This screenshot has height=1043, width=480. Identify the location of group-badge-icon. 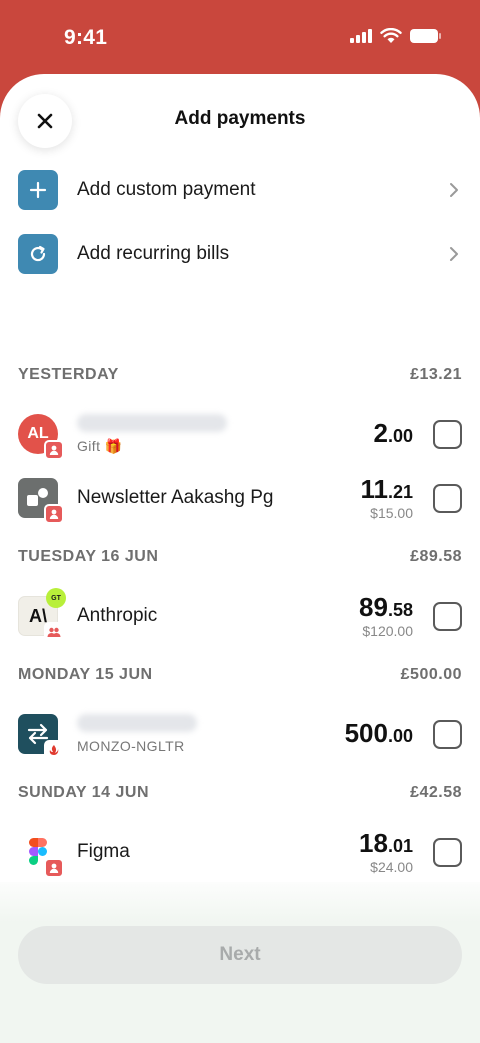
(54, 632).